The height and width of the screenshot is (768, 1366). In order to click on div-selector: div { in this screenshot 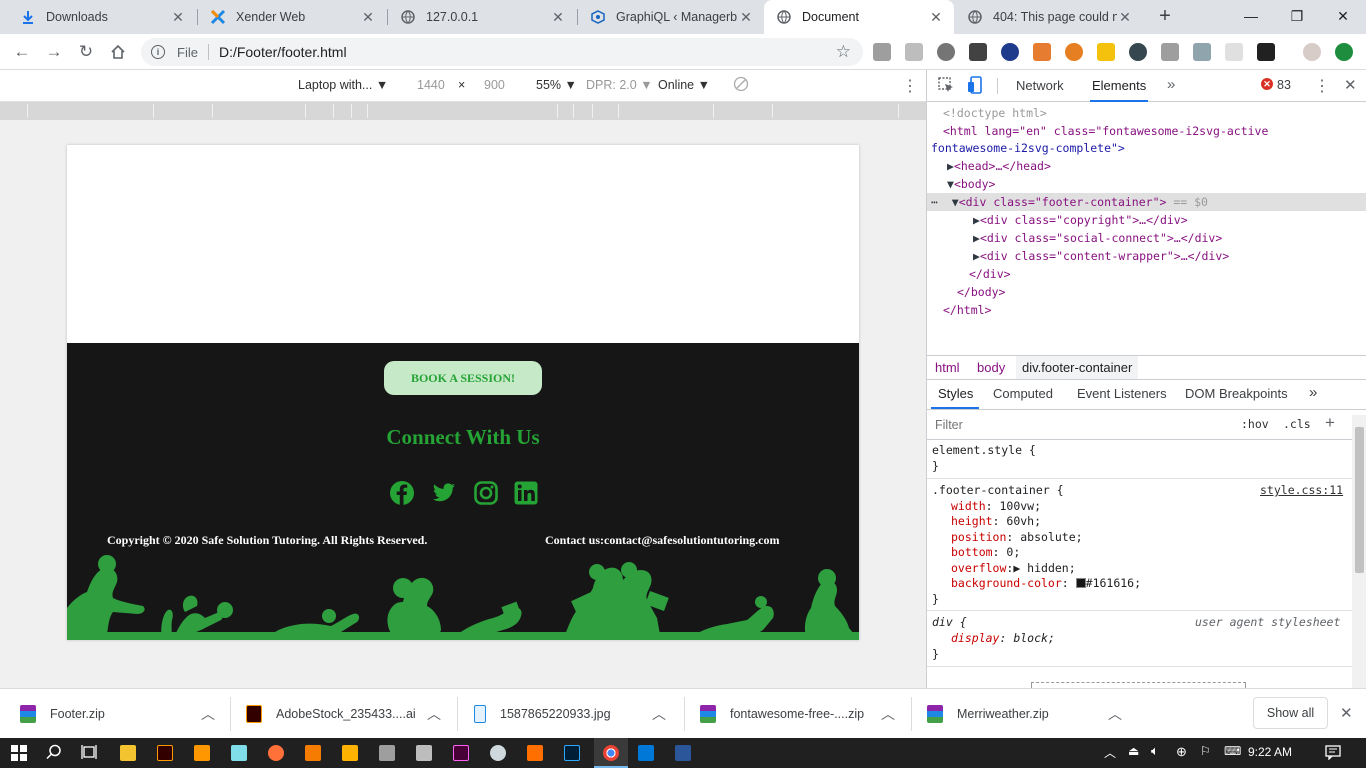, I will do `click(949, 623)`.